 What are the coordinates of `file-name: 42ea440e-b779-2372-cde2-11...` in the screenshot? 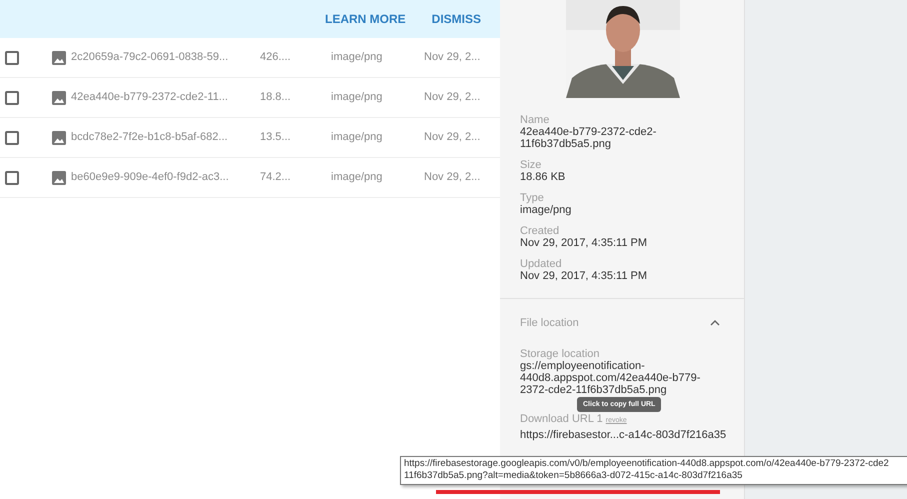 It's located at (150, 98).